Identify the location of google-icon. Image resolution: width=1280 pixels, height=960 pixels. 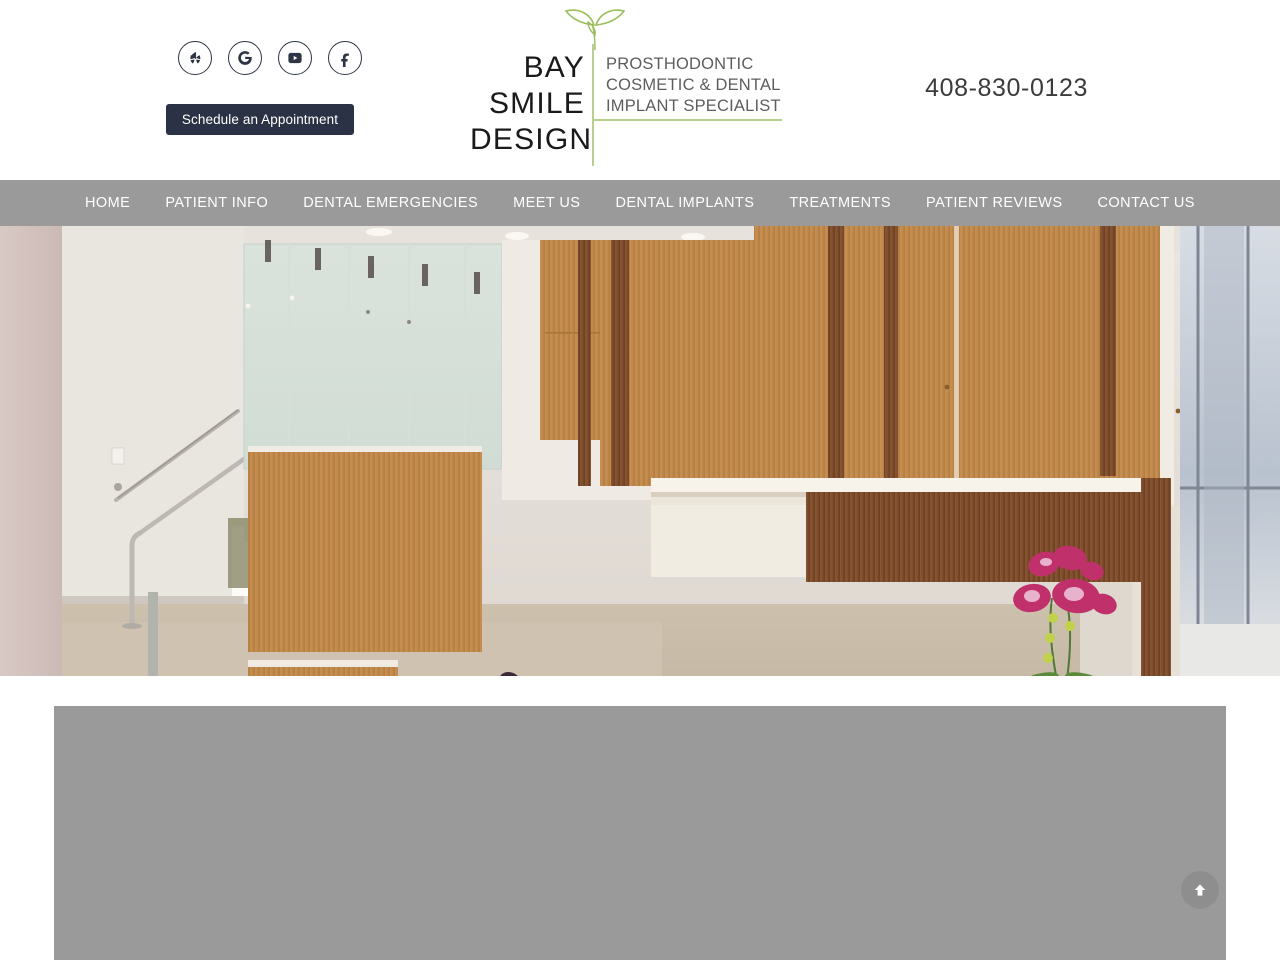
(245, 58).